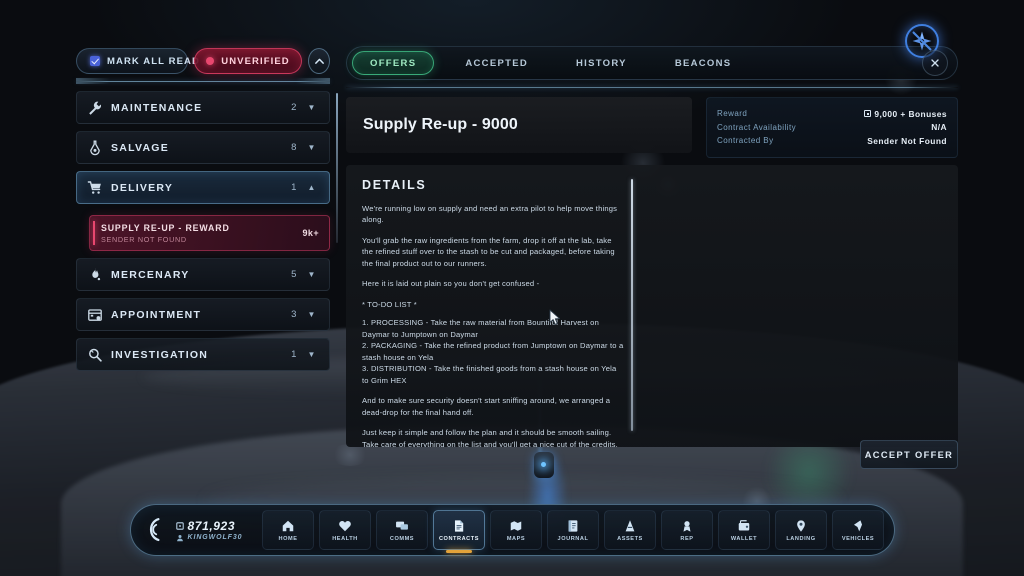 This screenshot has height=576, width=1024. What do you see at coordinates (95, 108) in the screenshot?
I see `wrench-icon` at bounding box center [95, 108].